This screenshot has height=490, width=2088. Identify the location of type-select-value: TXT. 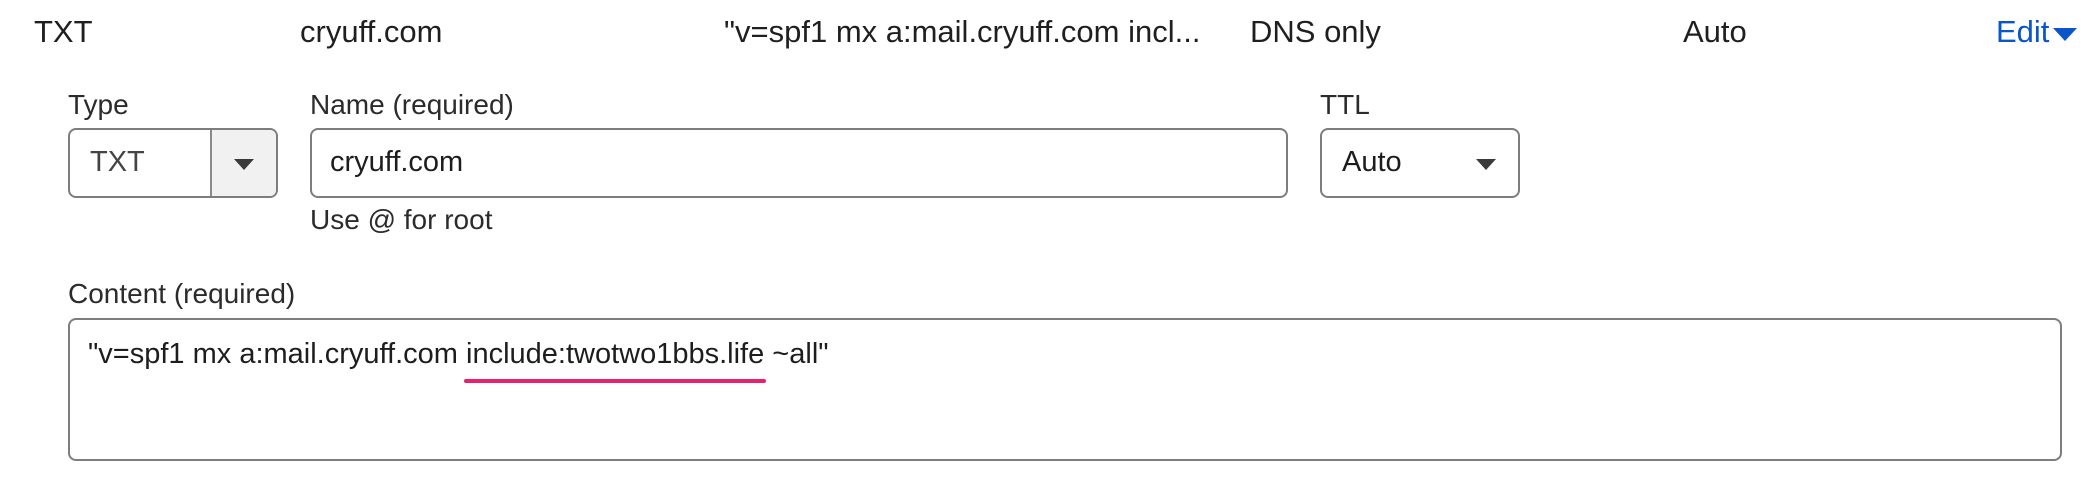
(117, 162).